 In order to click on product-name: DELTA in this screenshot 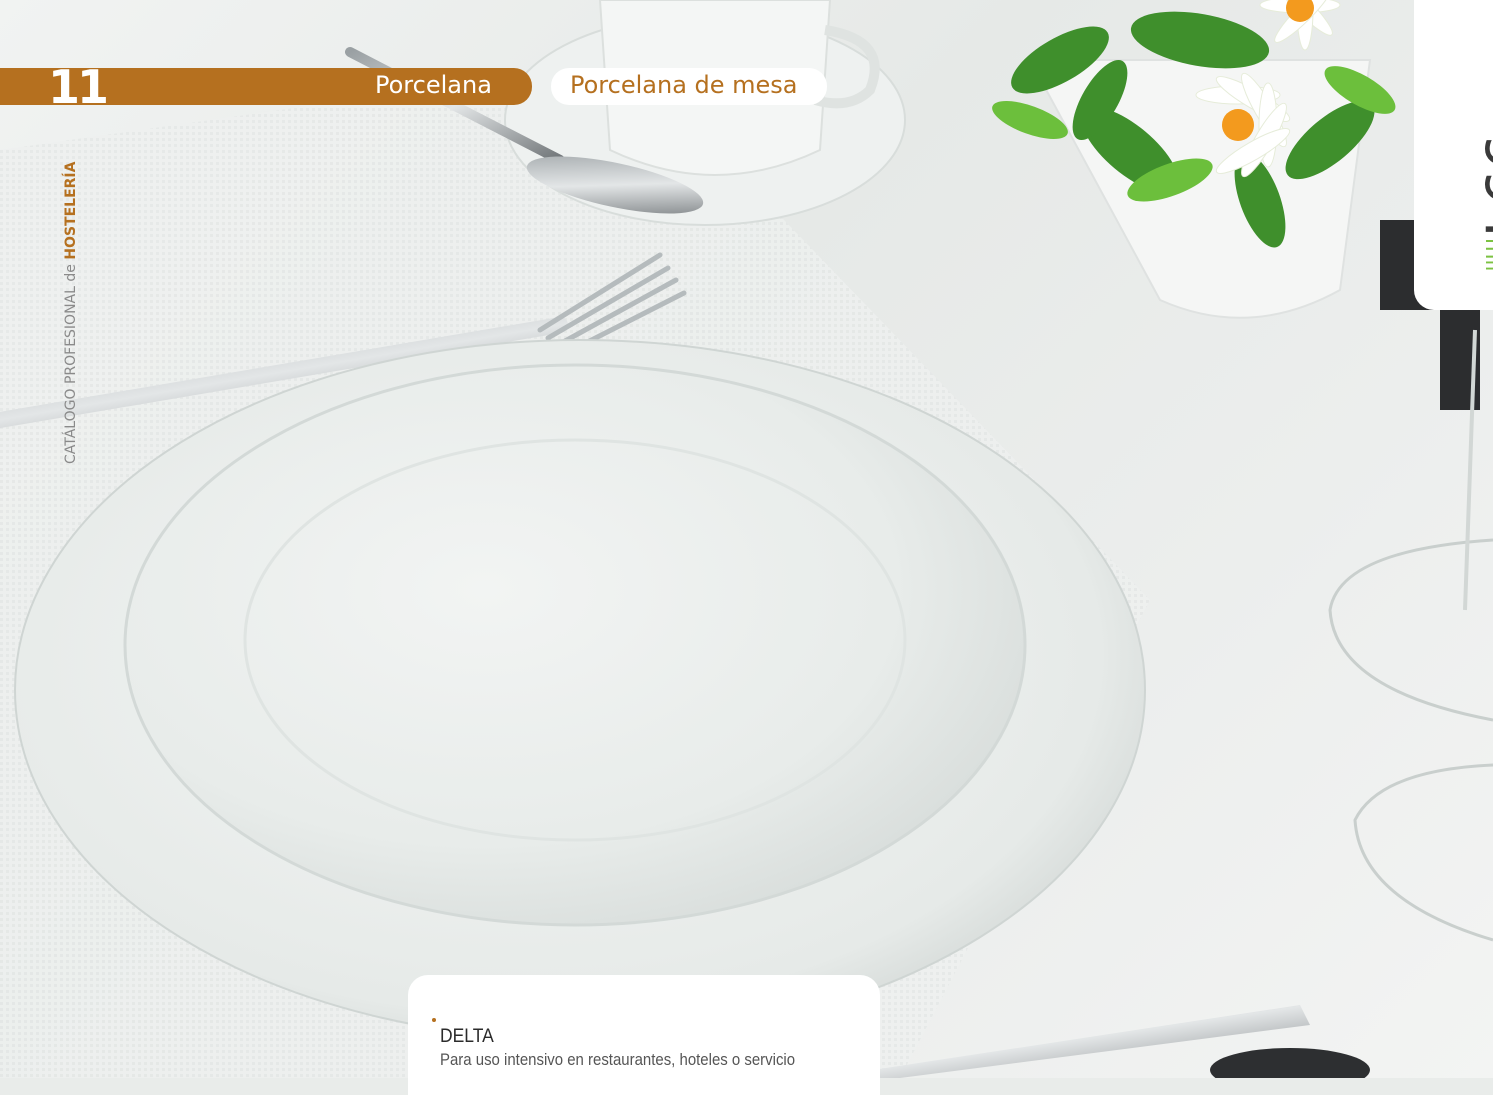, I will do `click(467, 1036)`.